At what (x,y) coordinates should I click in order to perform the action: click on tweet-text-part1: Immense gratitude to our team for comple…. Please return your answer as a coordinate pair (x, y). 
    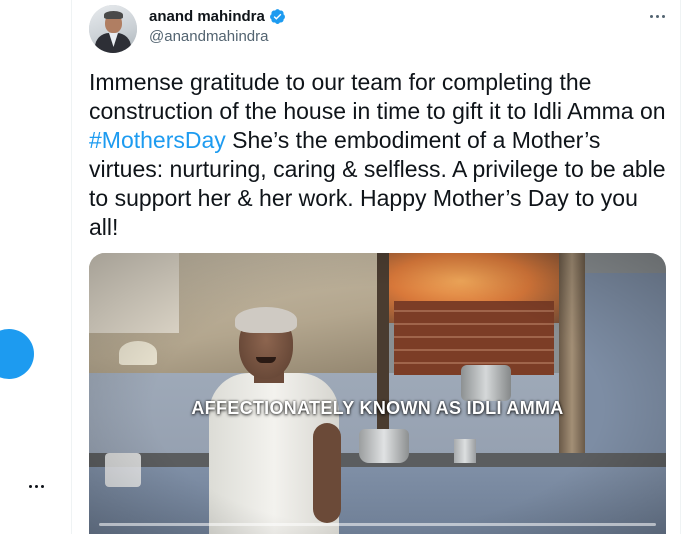
    Looking at the image, I should click on (377, 96).